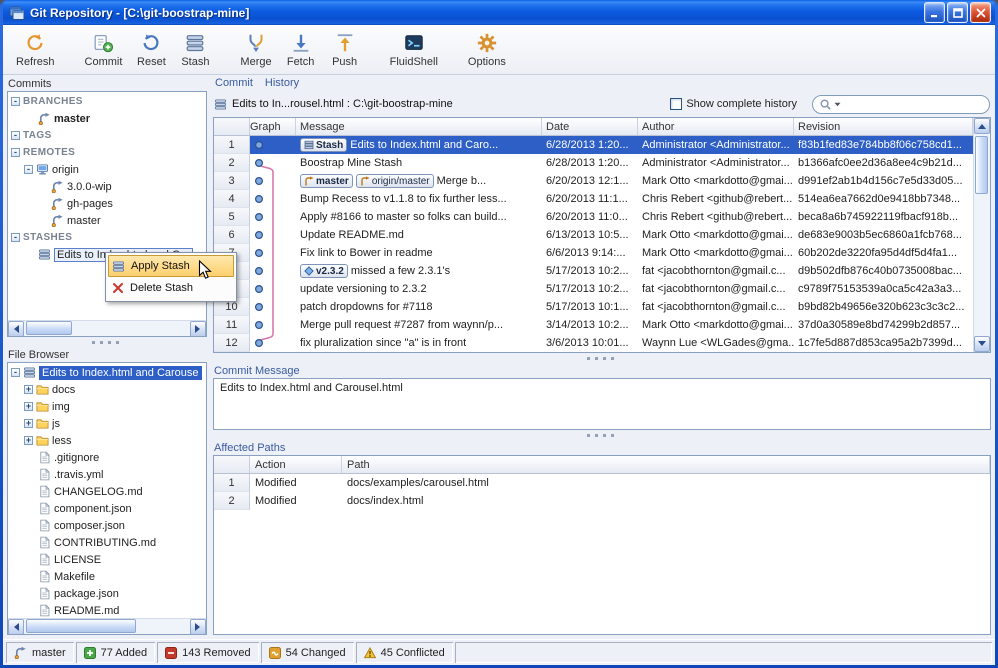 The height and width of the screenshot is (668, 998). I want to click on commits-tree-item: - BRANCHES, so click(107, 101).